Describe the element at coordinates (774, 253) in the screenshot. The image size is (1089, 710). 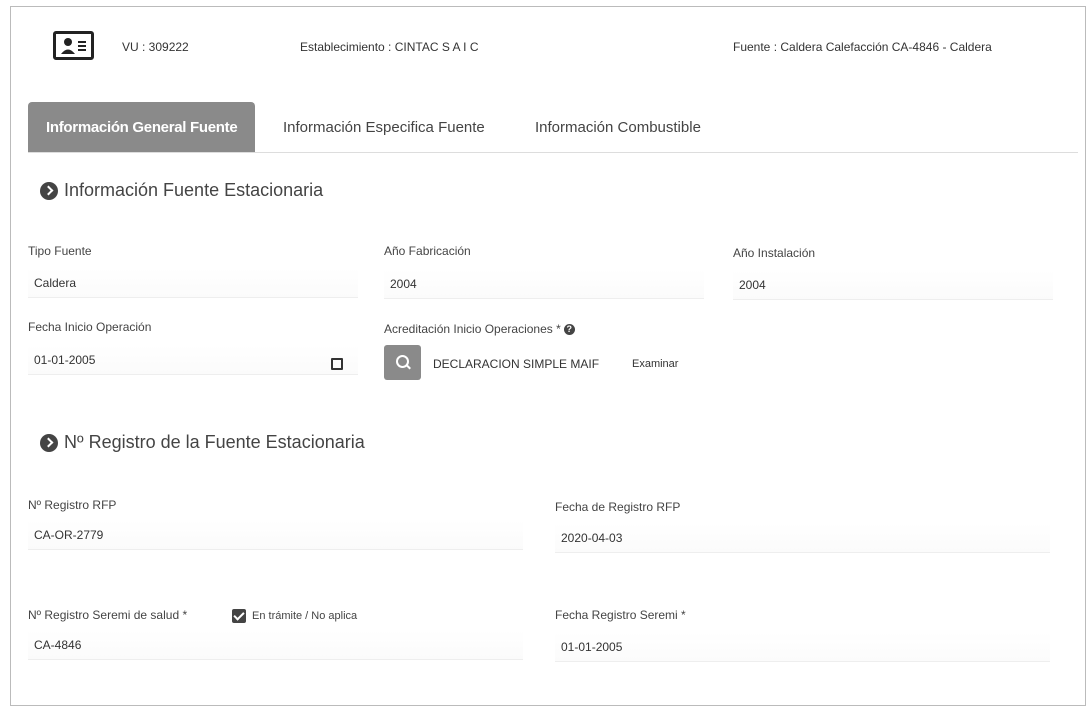
I see `anio-instalacion-label: Año Instalación` at that location.